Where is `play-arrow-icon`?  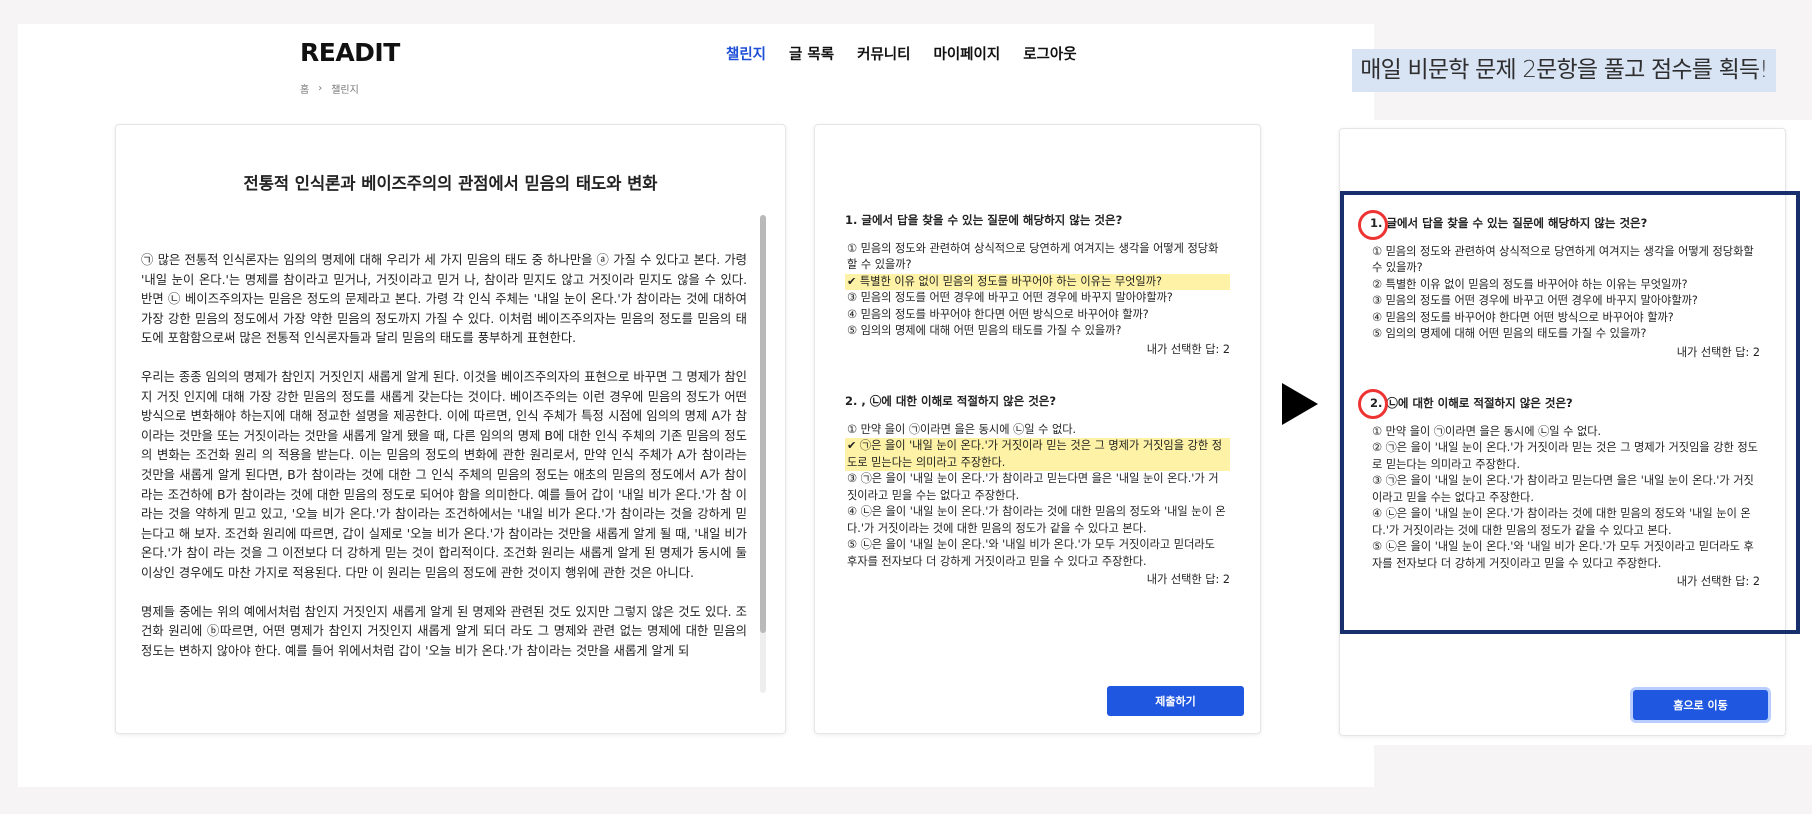
play-arrow-icon is located at coordinates (1300, 404).